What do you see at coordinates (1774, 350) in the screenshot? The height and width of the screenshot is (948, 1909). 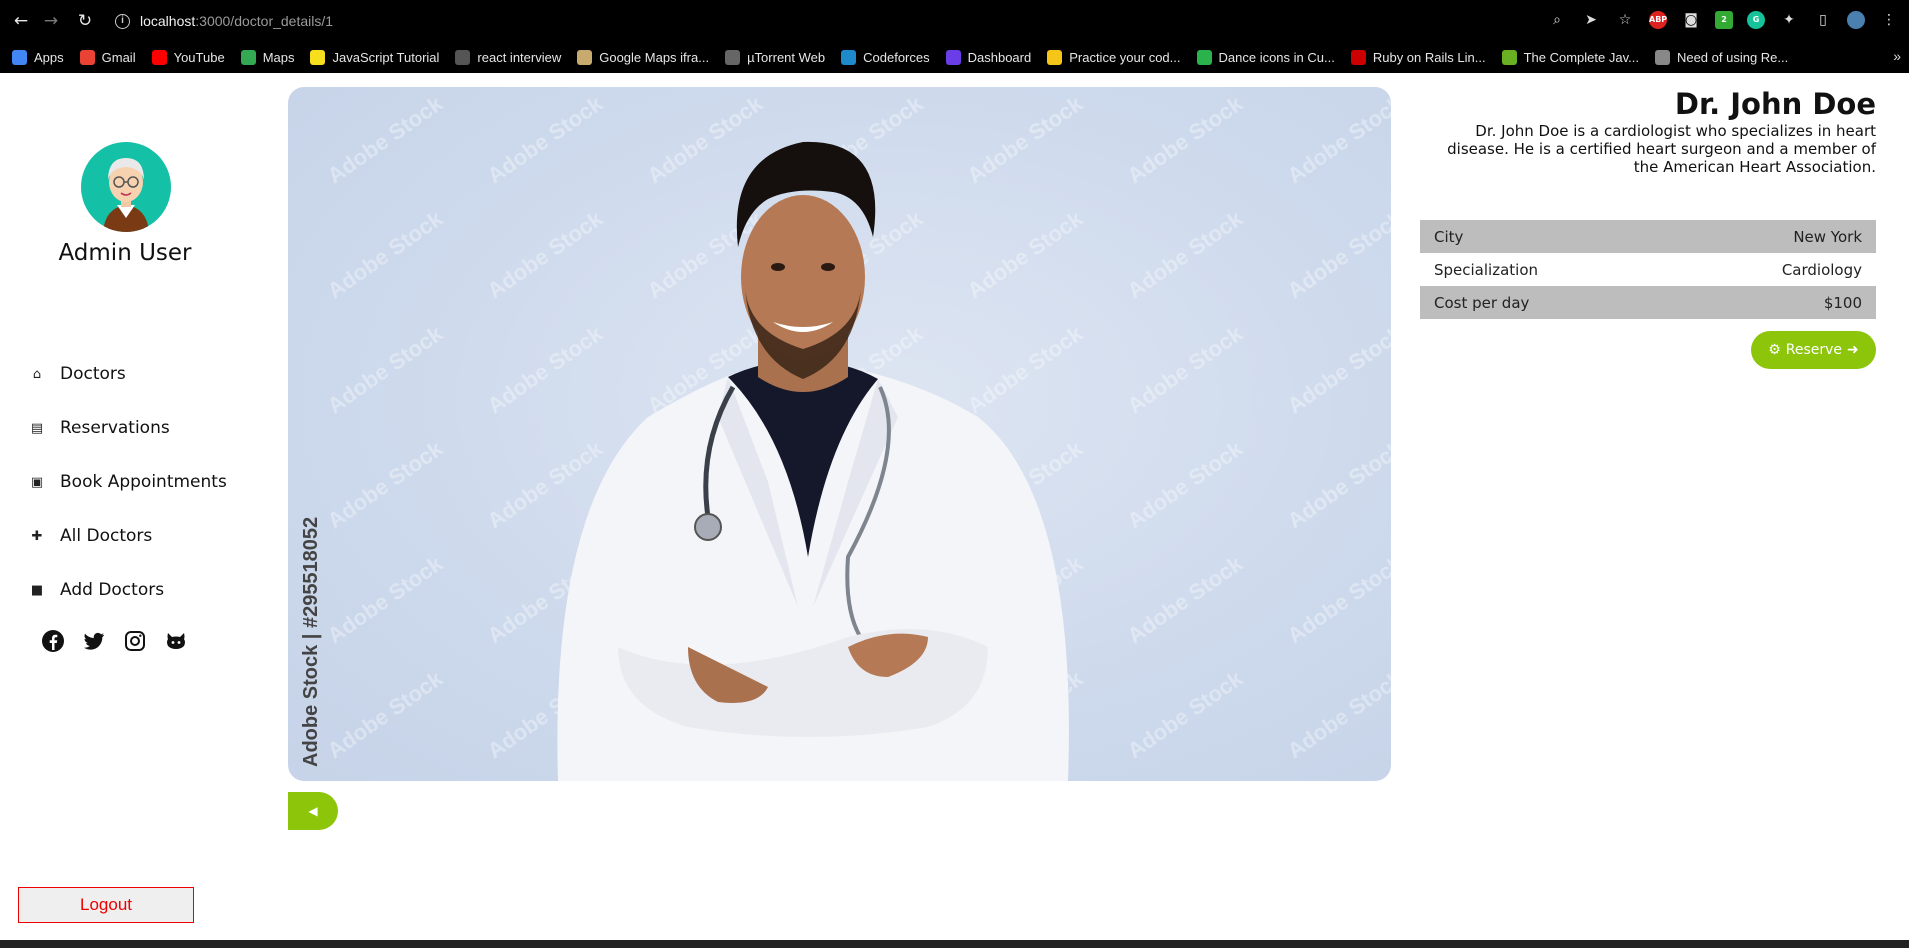 I see `gear-icon: ⚙` at bounding box center [1774, 350].